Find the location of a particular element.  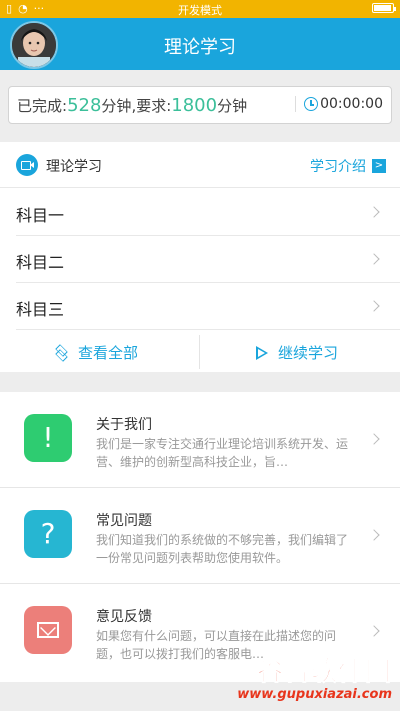

item-title: 关于我们 is located at coordinates (124, 425).